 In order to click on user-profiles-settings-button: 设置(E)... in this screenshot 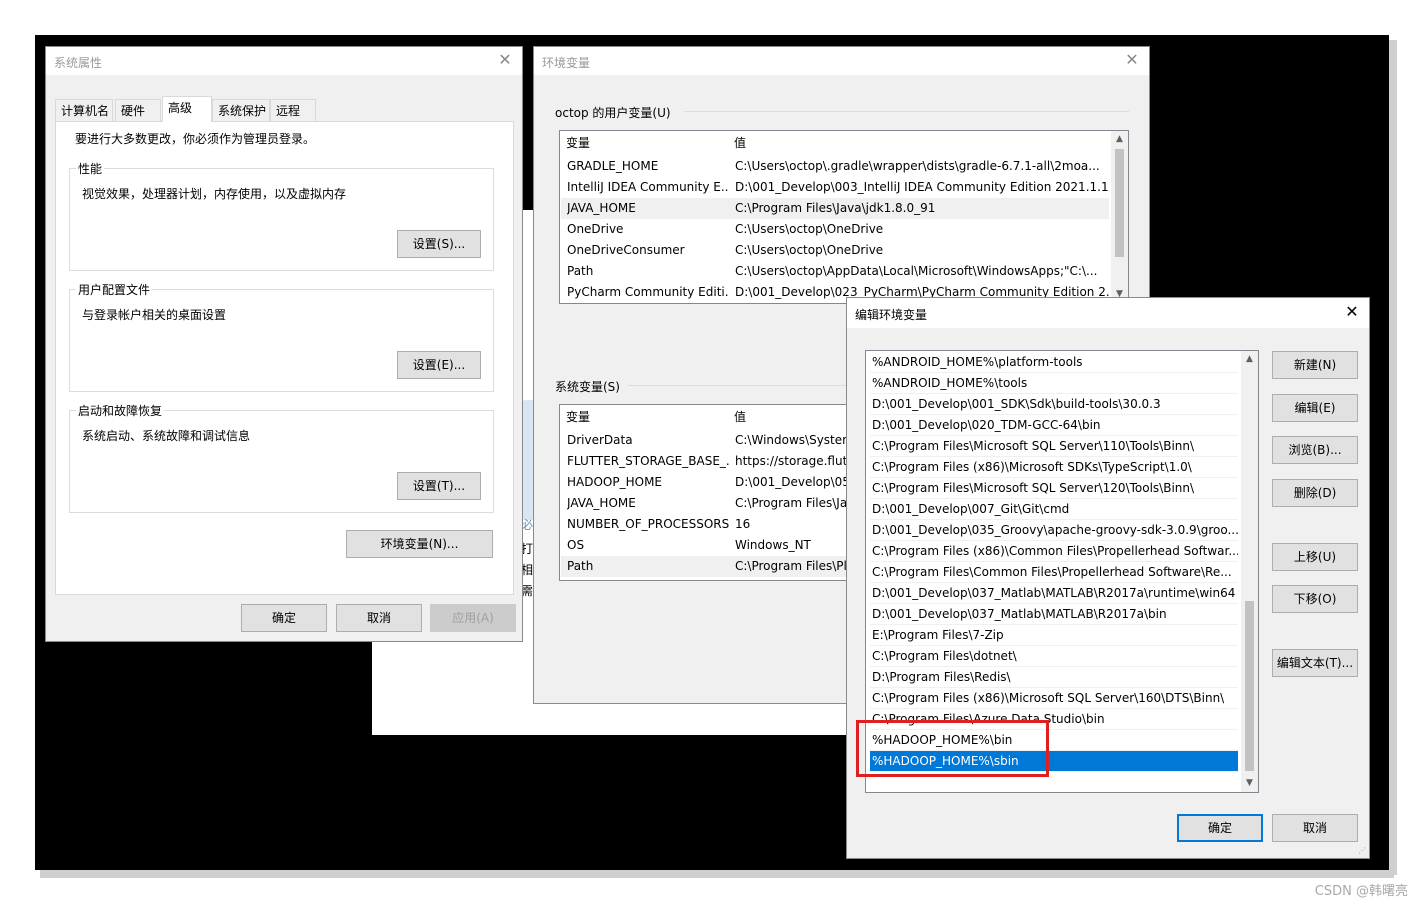, I will do `click(439, 365)`.